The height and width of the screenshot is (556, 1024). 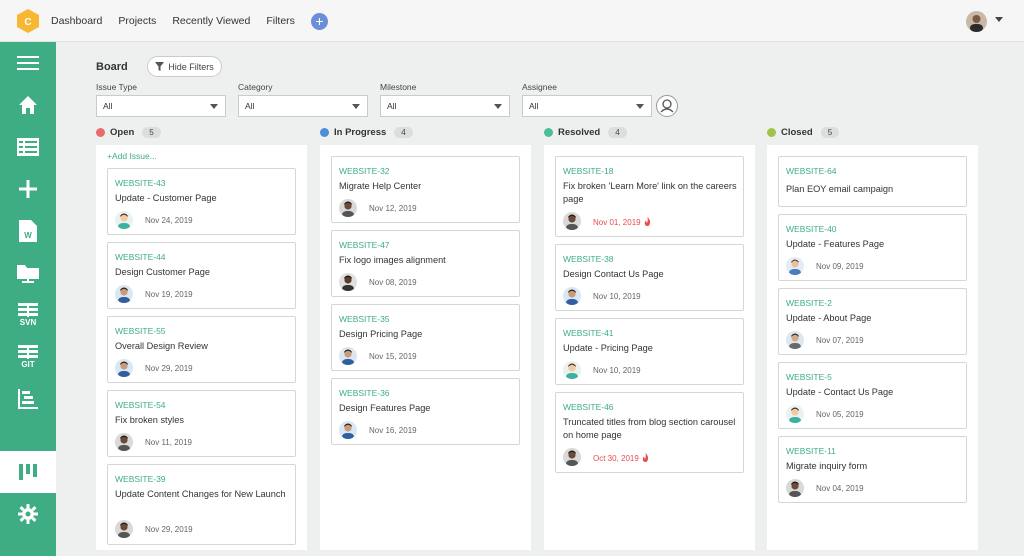 What do you see at coordinates (840, 189) in the screenshot?
I see `issue-summary: Plan EOY email campaign` at bounding box center [840, 189].